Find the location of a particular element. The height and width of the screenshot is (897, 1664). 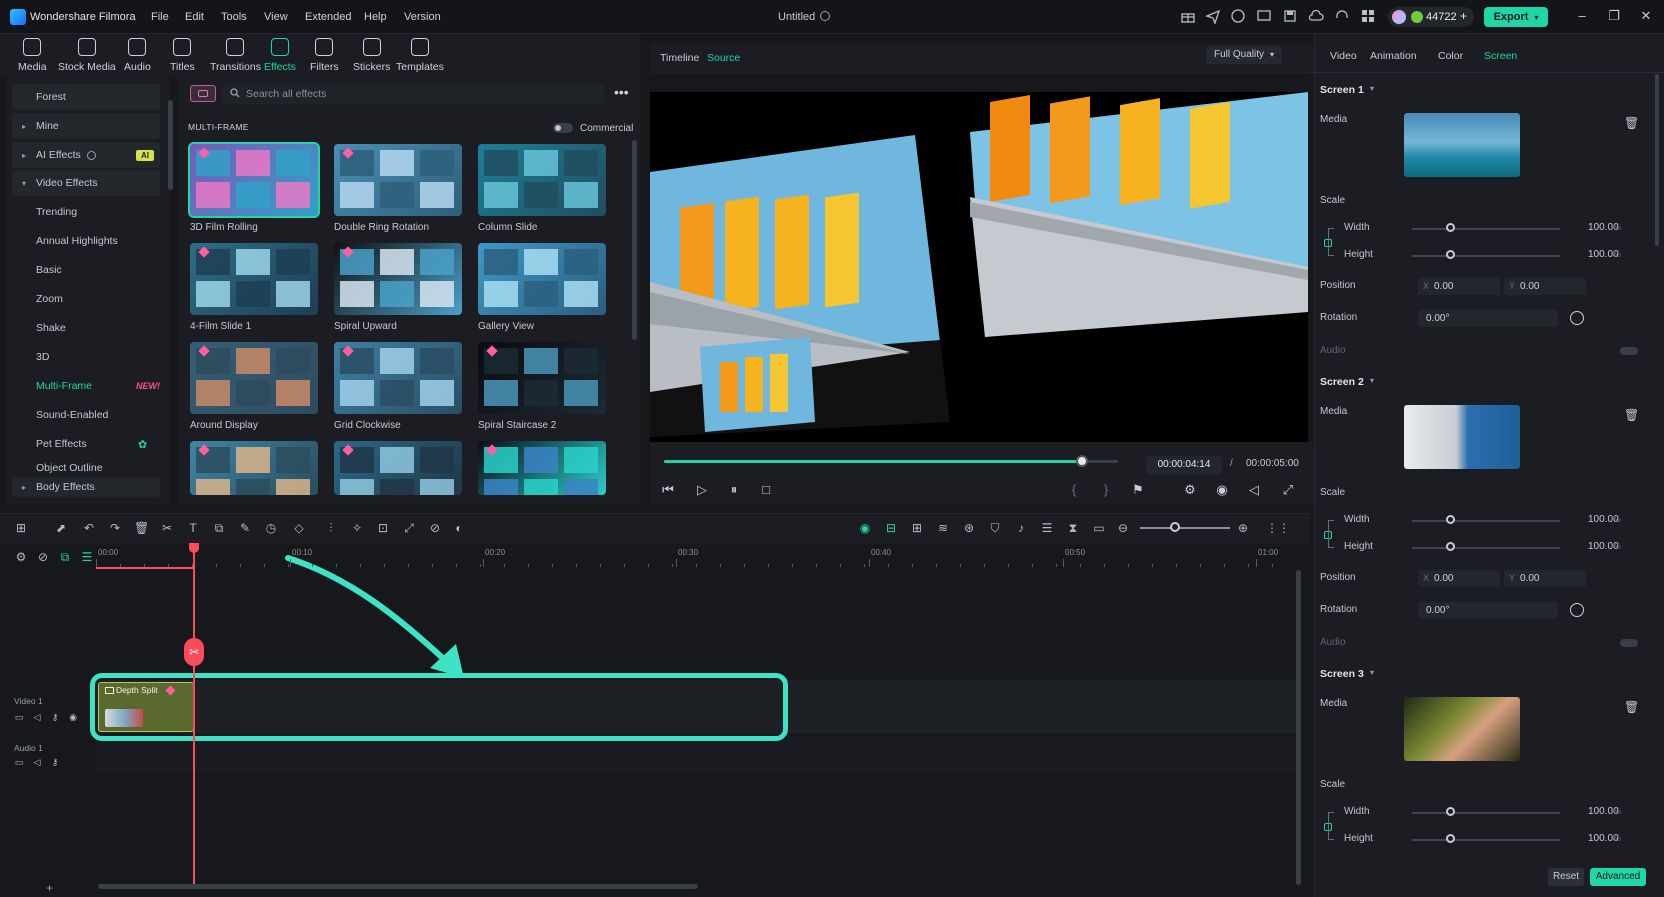

toolbar-filters: Filters is located at coordinates (324, 55).